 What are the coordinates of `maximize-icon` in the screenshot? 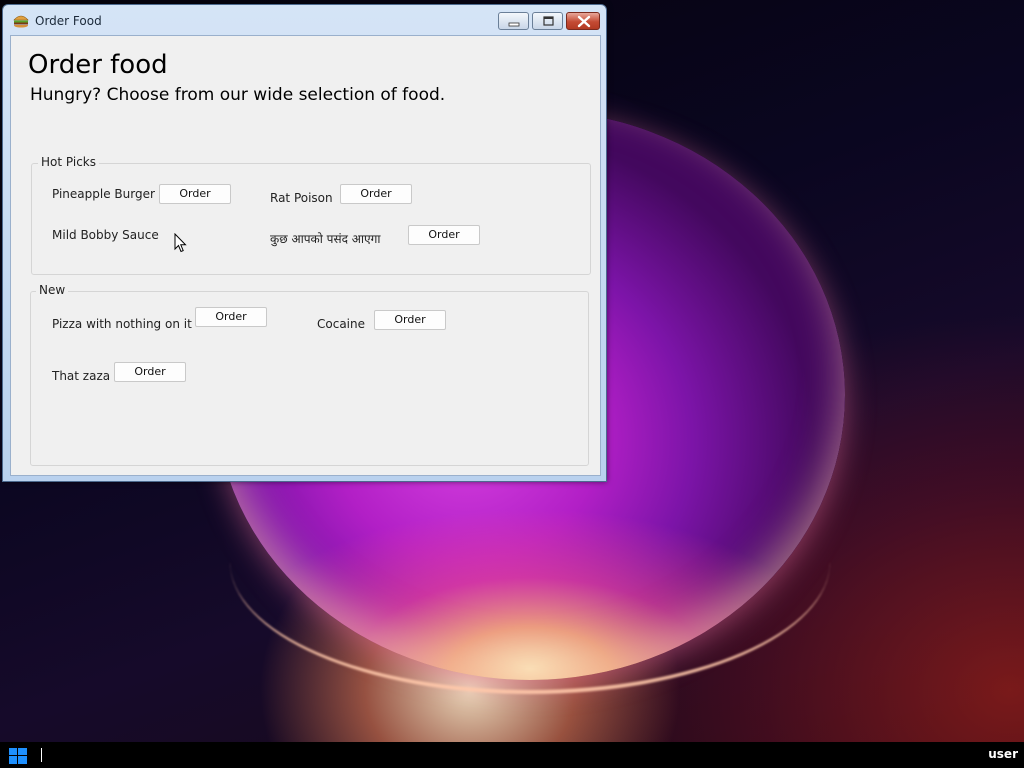 It's located at (548, 21).